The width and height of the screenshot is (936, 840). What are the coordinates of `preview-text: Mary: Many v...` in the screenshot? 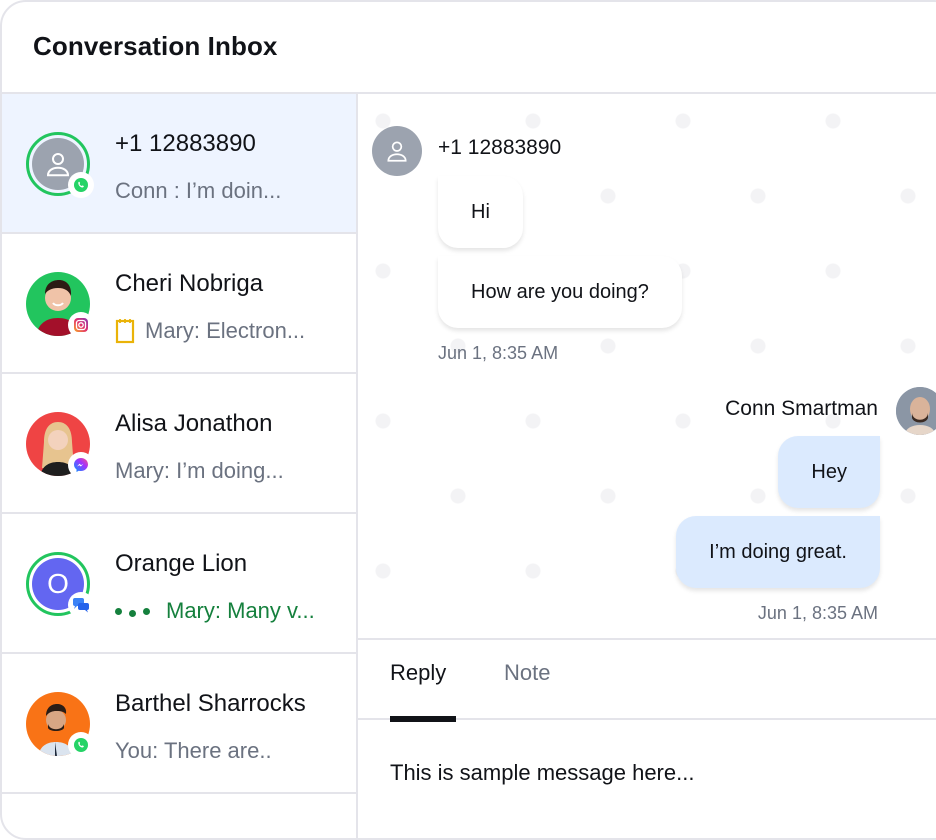 It's located at (240, 610).